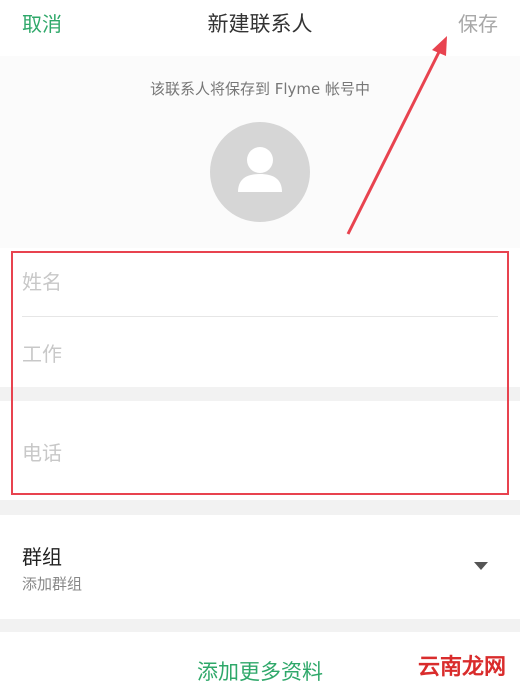 The width and height of the screenshot is (520, 693). Describe the element at coordinates (481, 566) in the screenshot. I see `dropdown-caret-icon` at that location.